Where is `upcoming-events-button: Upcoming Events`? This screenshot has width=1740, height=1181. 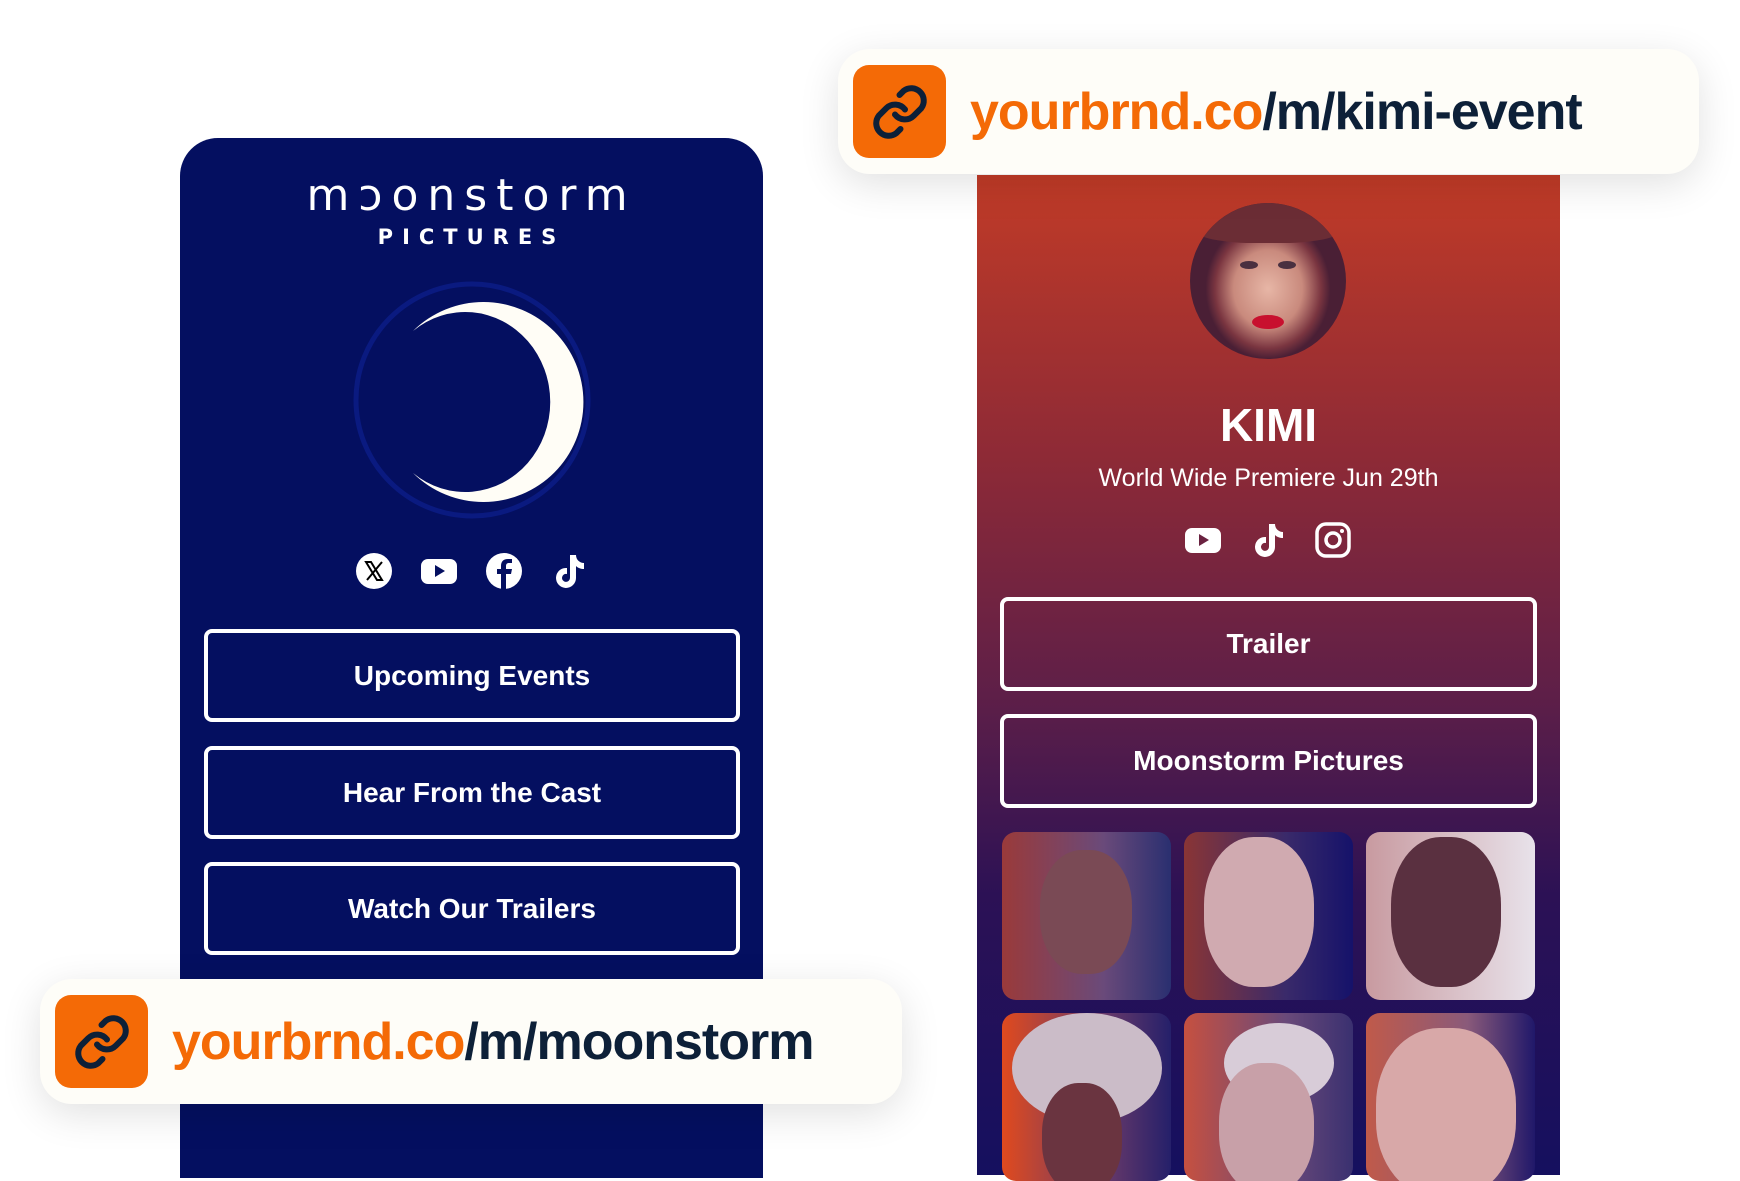 upcoming-events-button: Upcoming Events is located at coordinates (472, 675).